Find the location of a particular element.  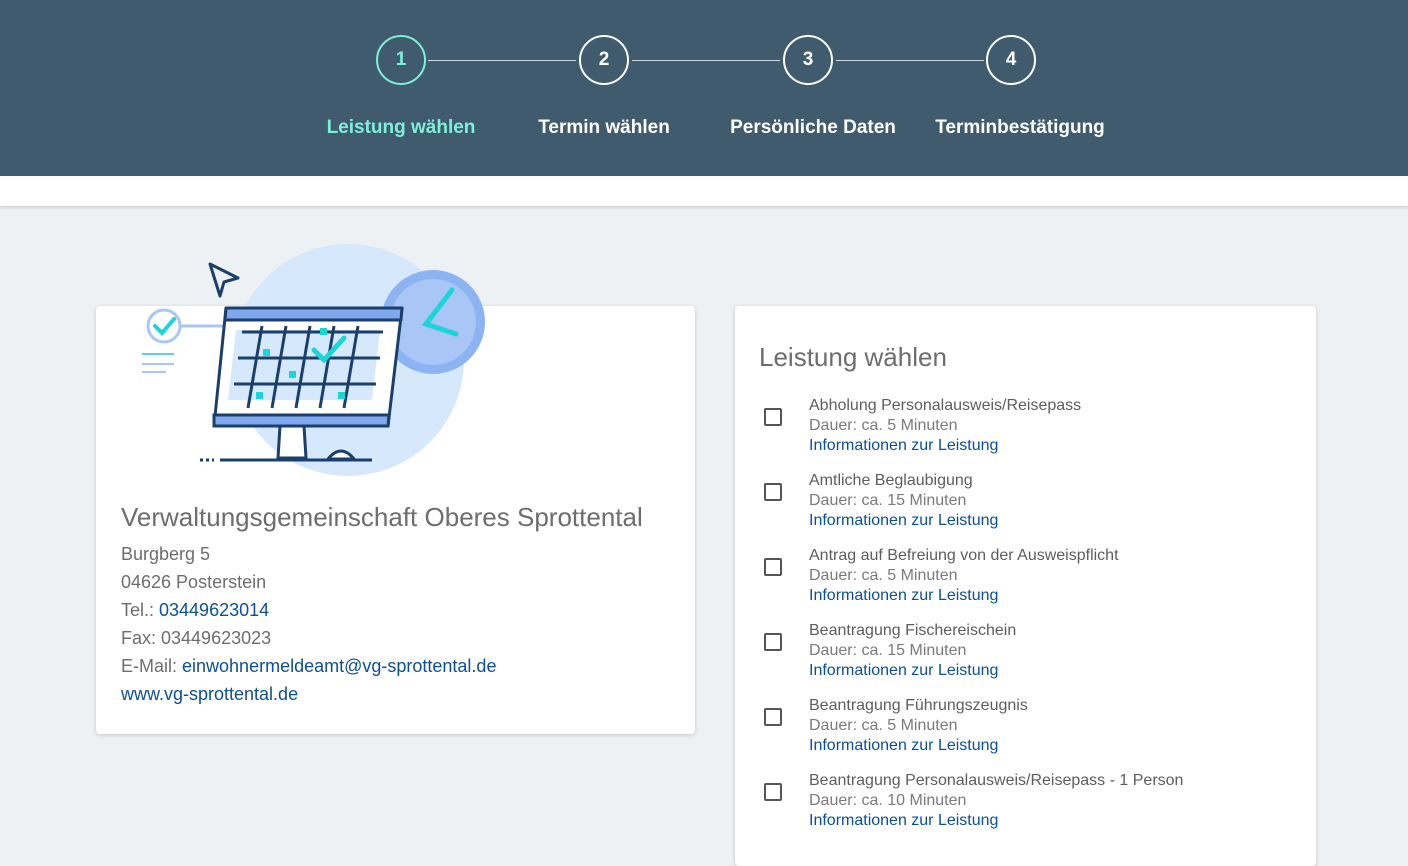

website-link: www.vg-sprottental.de is located at coordinates (209, 694).